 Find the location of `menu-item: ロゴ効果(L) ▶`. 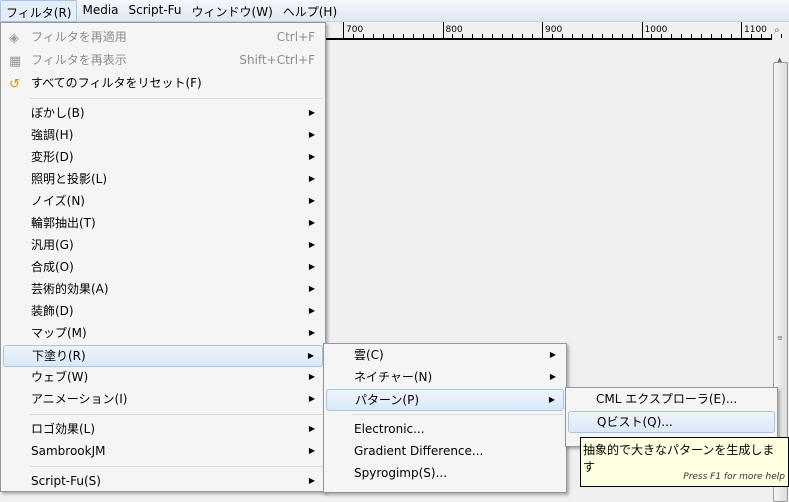

menu-item: ロゴ効果(L) ▶ is located at coordinates (163, 430).